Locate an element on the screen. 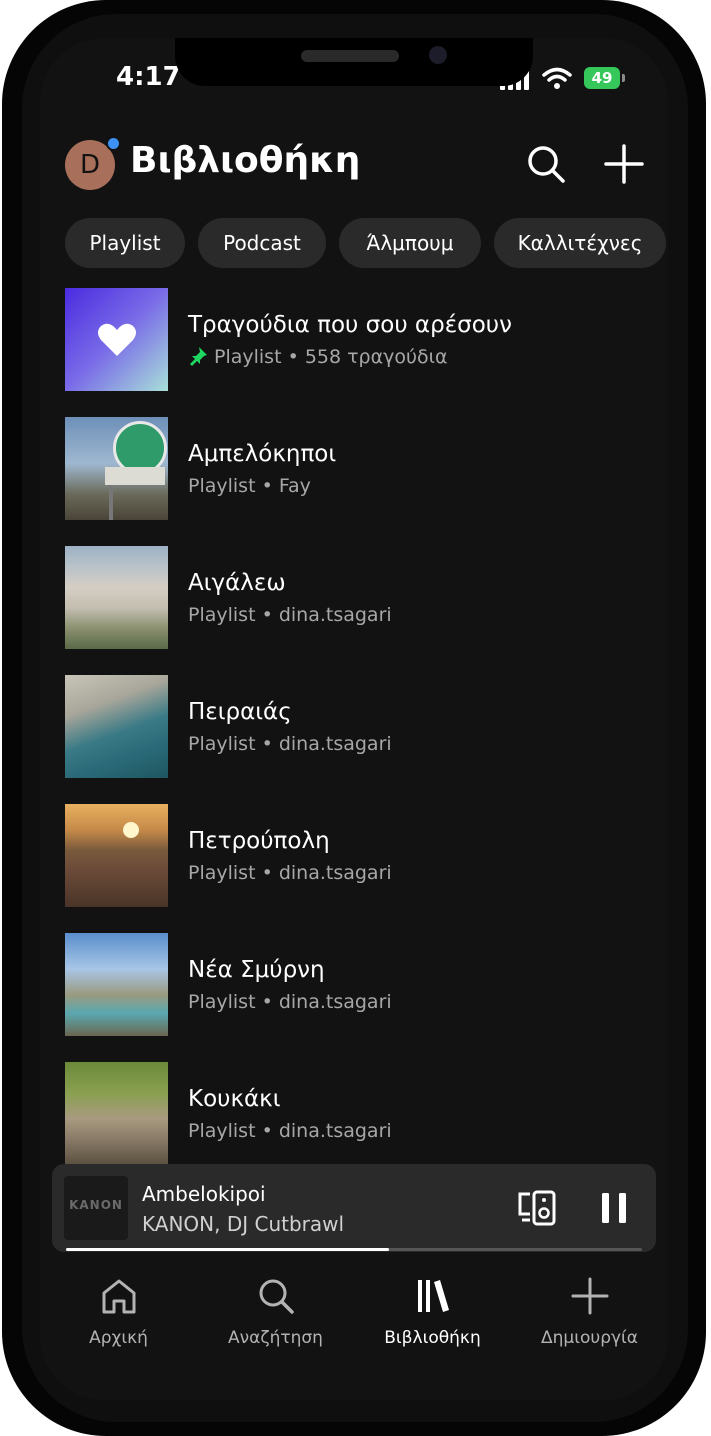  list-item: Κουκάκι Playlist • dina.tsagari is located at coordinates (354, 1114).